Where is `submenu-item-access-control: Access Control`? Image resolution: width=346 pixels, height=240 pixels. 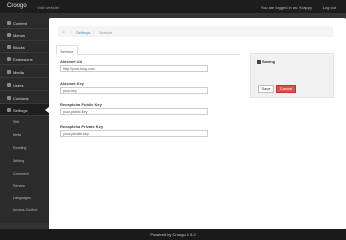
submenu-item-access-control: Access Control is located at coordinates (24, 210).